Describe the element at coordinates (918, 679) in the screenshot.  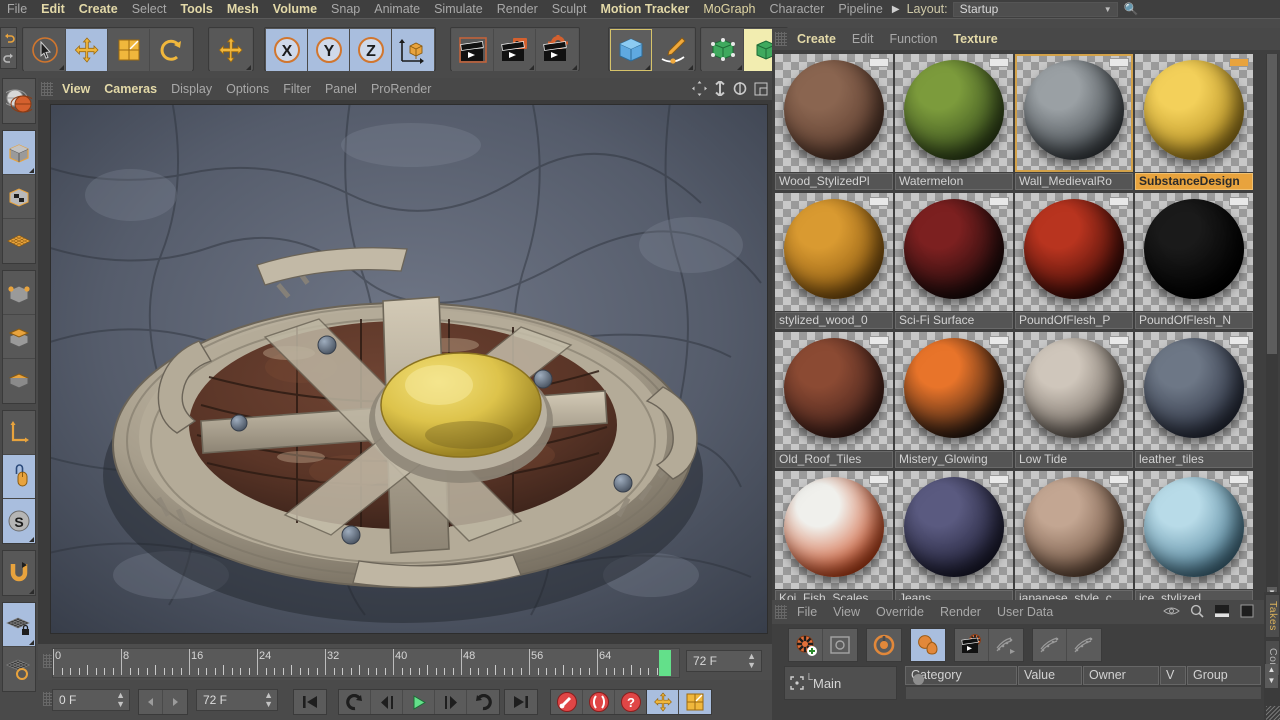
I see `take-active-dot` at that location.